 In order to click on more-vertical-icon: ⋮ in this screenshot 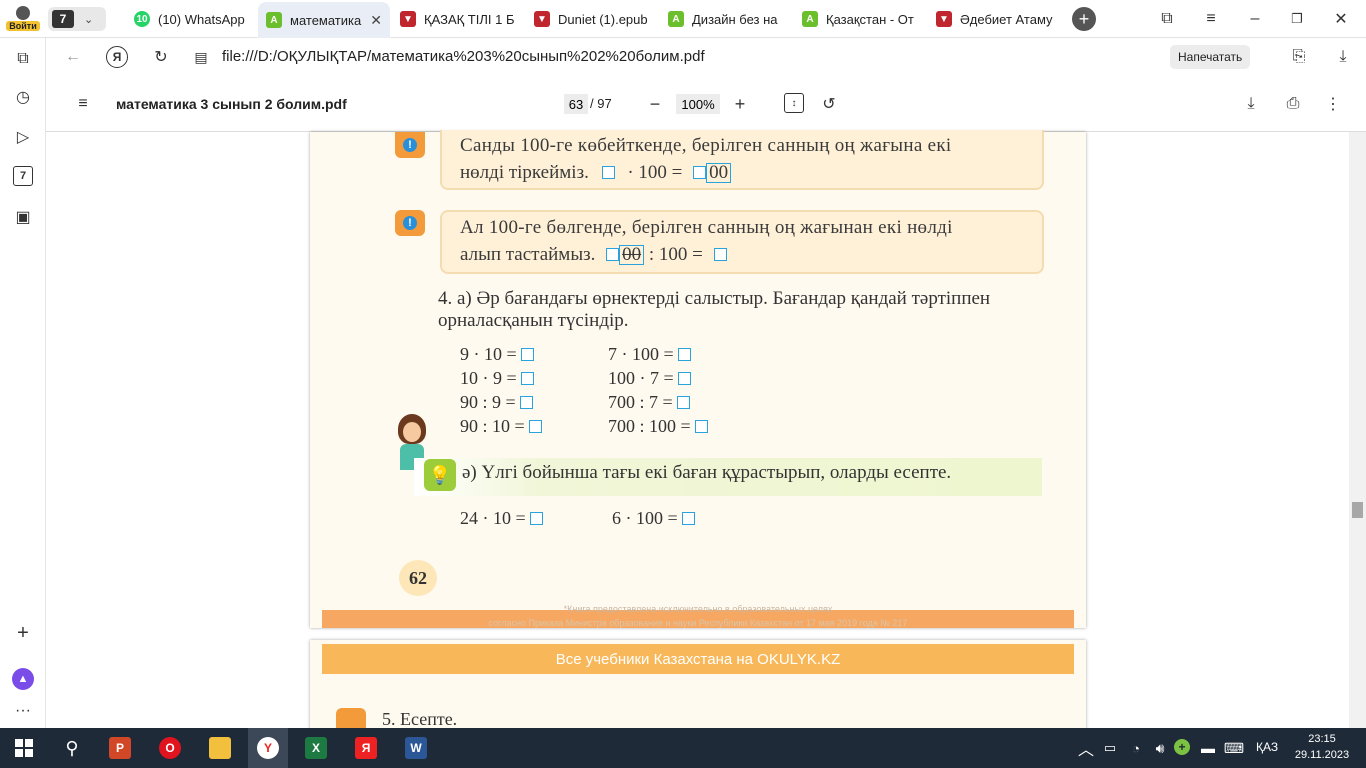, I will do `click(1333, 104)`.